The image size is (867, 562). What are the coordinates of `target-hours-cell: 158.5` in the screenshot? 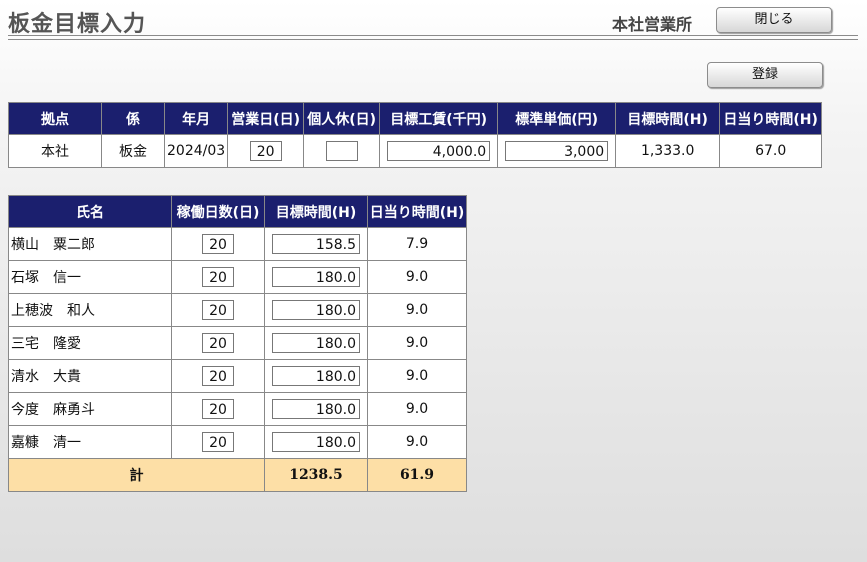 It's located at (316, 244).